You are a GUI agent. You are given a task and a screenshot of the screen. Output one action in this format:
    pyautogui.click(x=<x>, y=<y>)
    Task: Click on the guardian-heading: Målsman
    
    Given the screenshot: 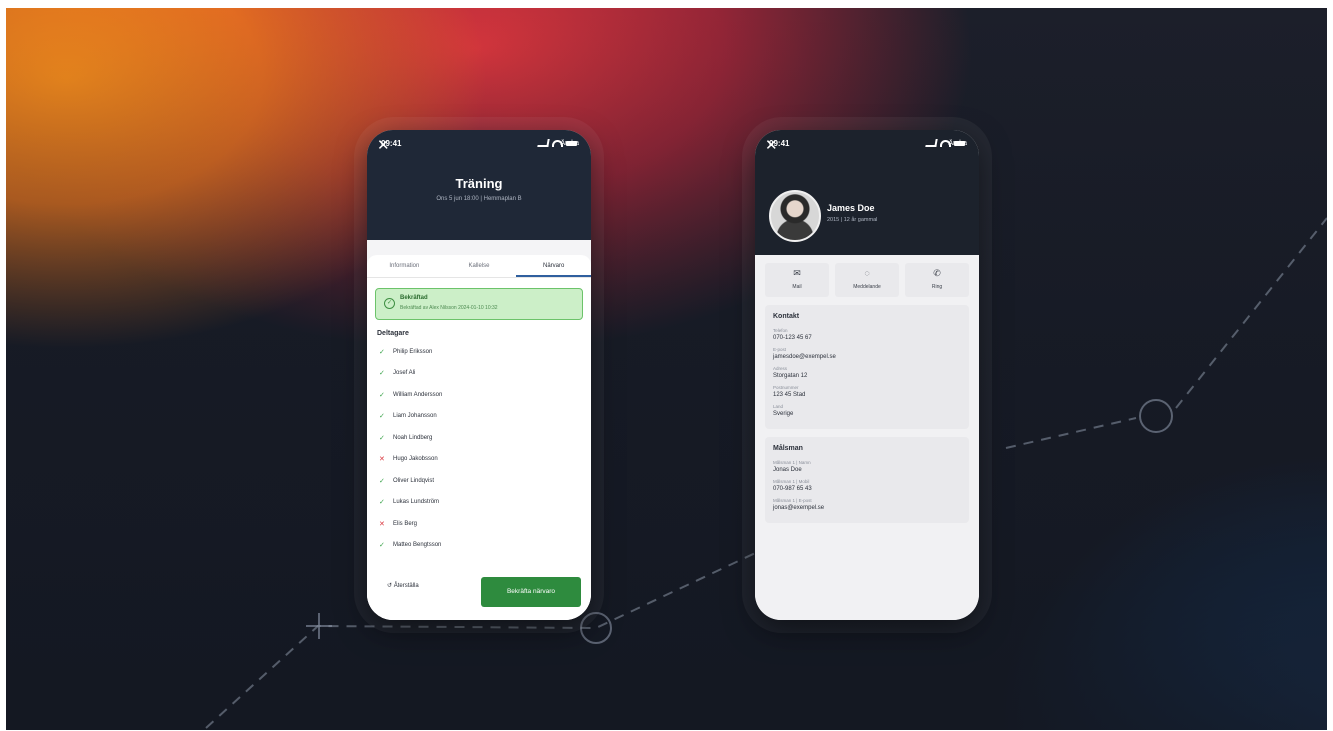 What is the action you would take?
    pyautogui.click(x=788, y=448)
    